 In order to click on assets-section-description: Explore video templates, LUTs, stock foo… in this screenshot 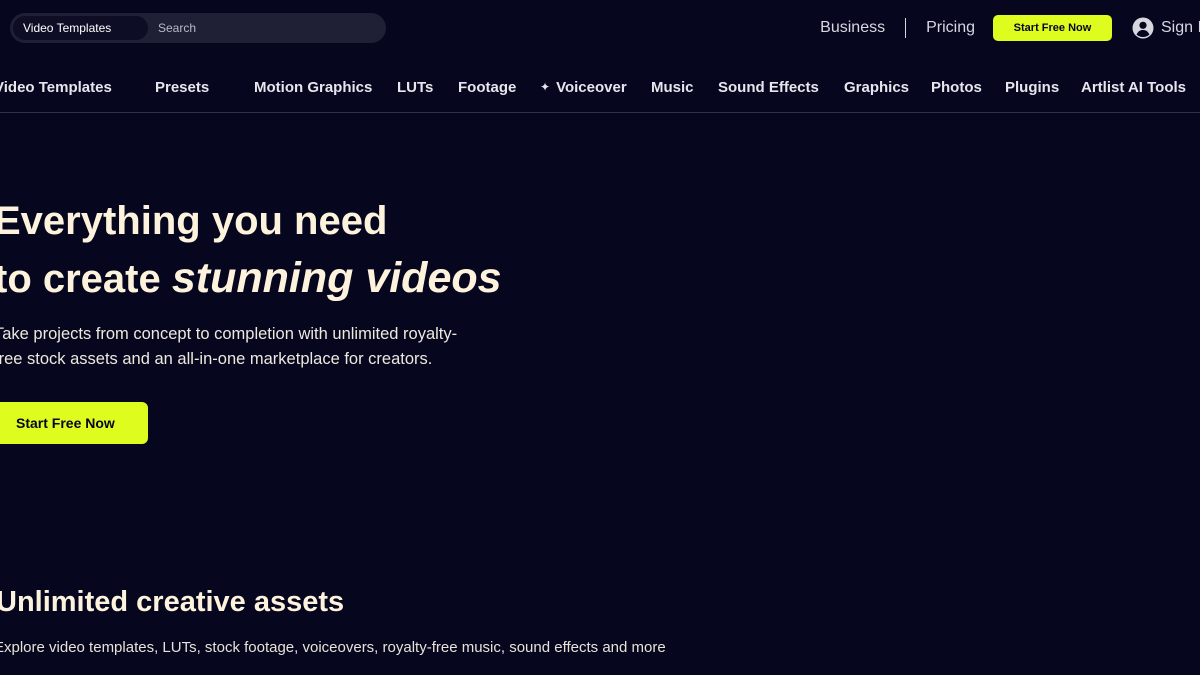, I will do `click(333, 647)`.